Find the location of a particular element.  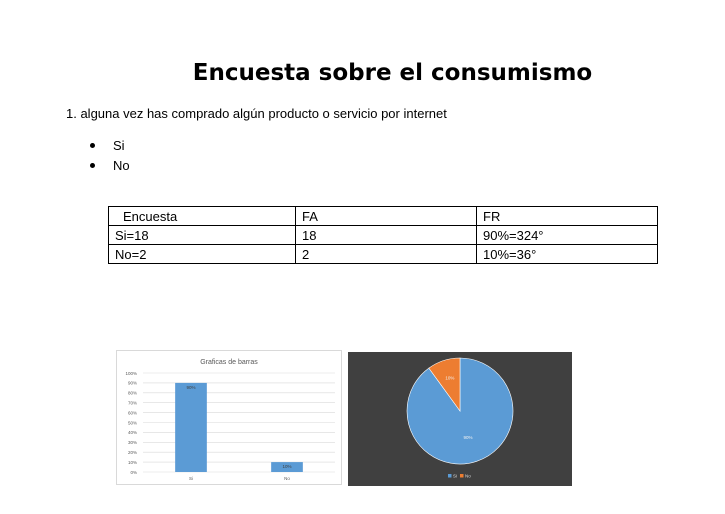

table-row: No=2 2 10%=36° is located at coordinates (383, 254).